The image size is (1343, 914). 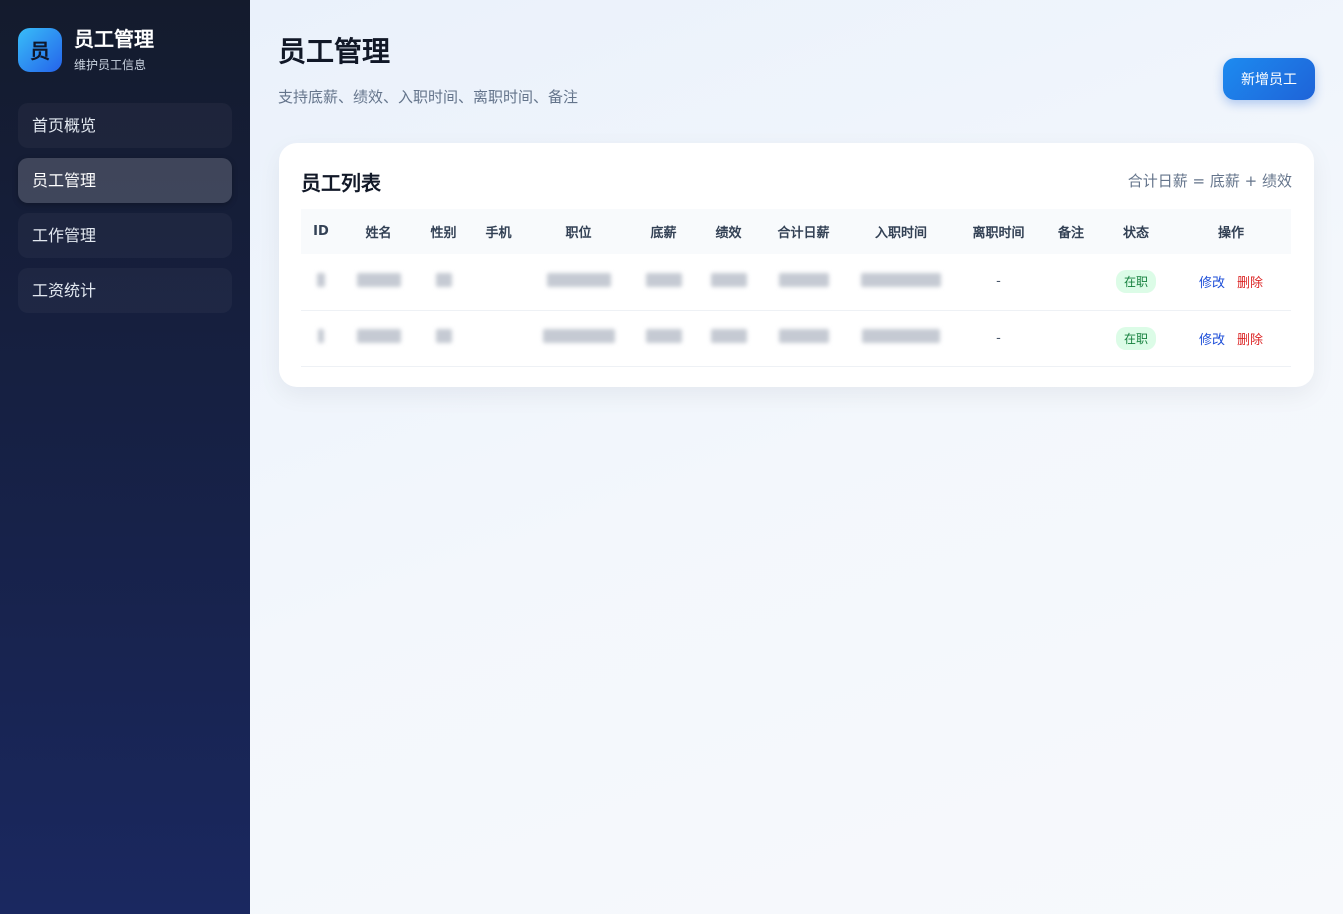 I want to click on brand-title: 员工管理, so click(x=114, y=39).